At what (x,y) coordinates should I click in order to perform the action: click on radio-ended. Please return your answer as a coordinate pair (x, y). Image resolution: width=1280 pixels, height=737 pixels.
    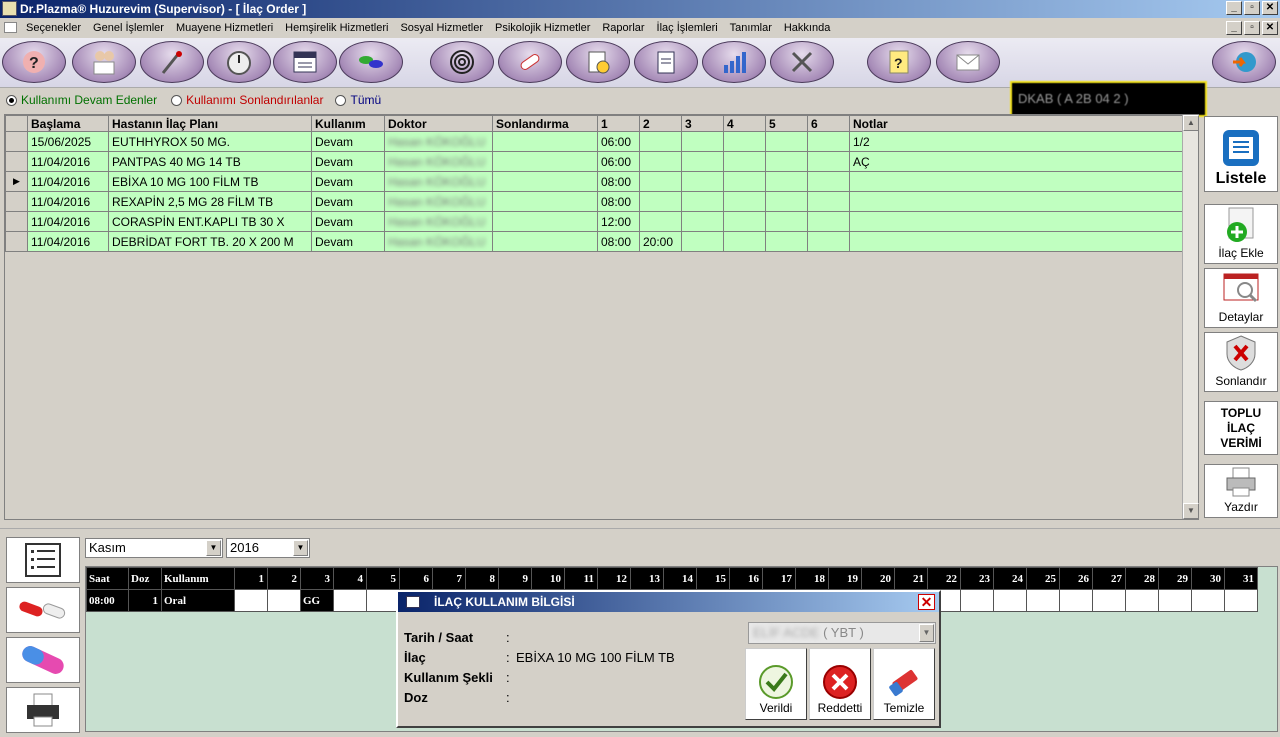
    Looking at the image, I should click on (177, 100).